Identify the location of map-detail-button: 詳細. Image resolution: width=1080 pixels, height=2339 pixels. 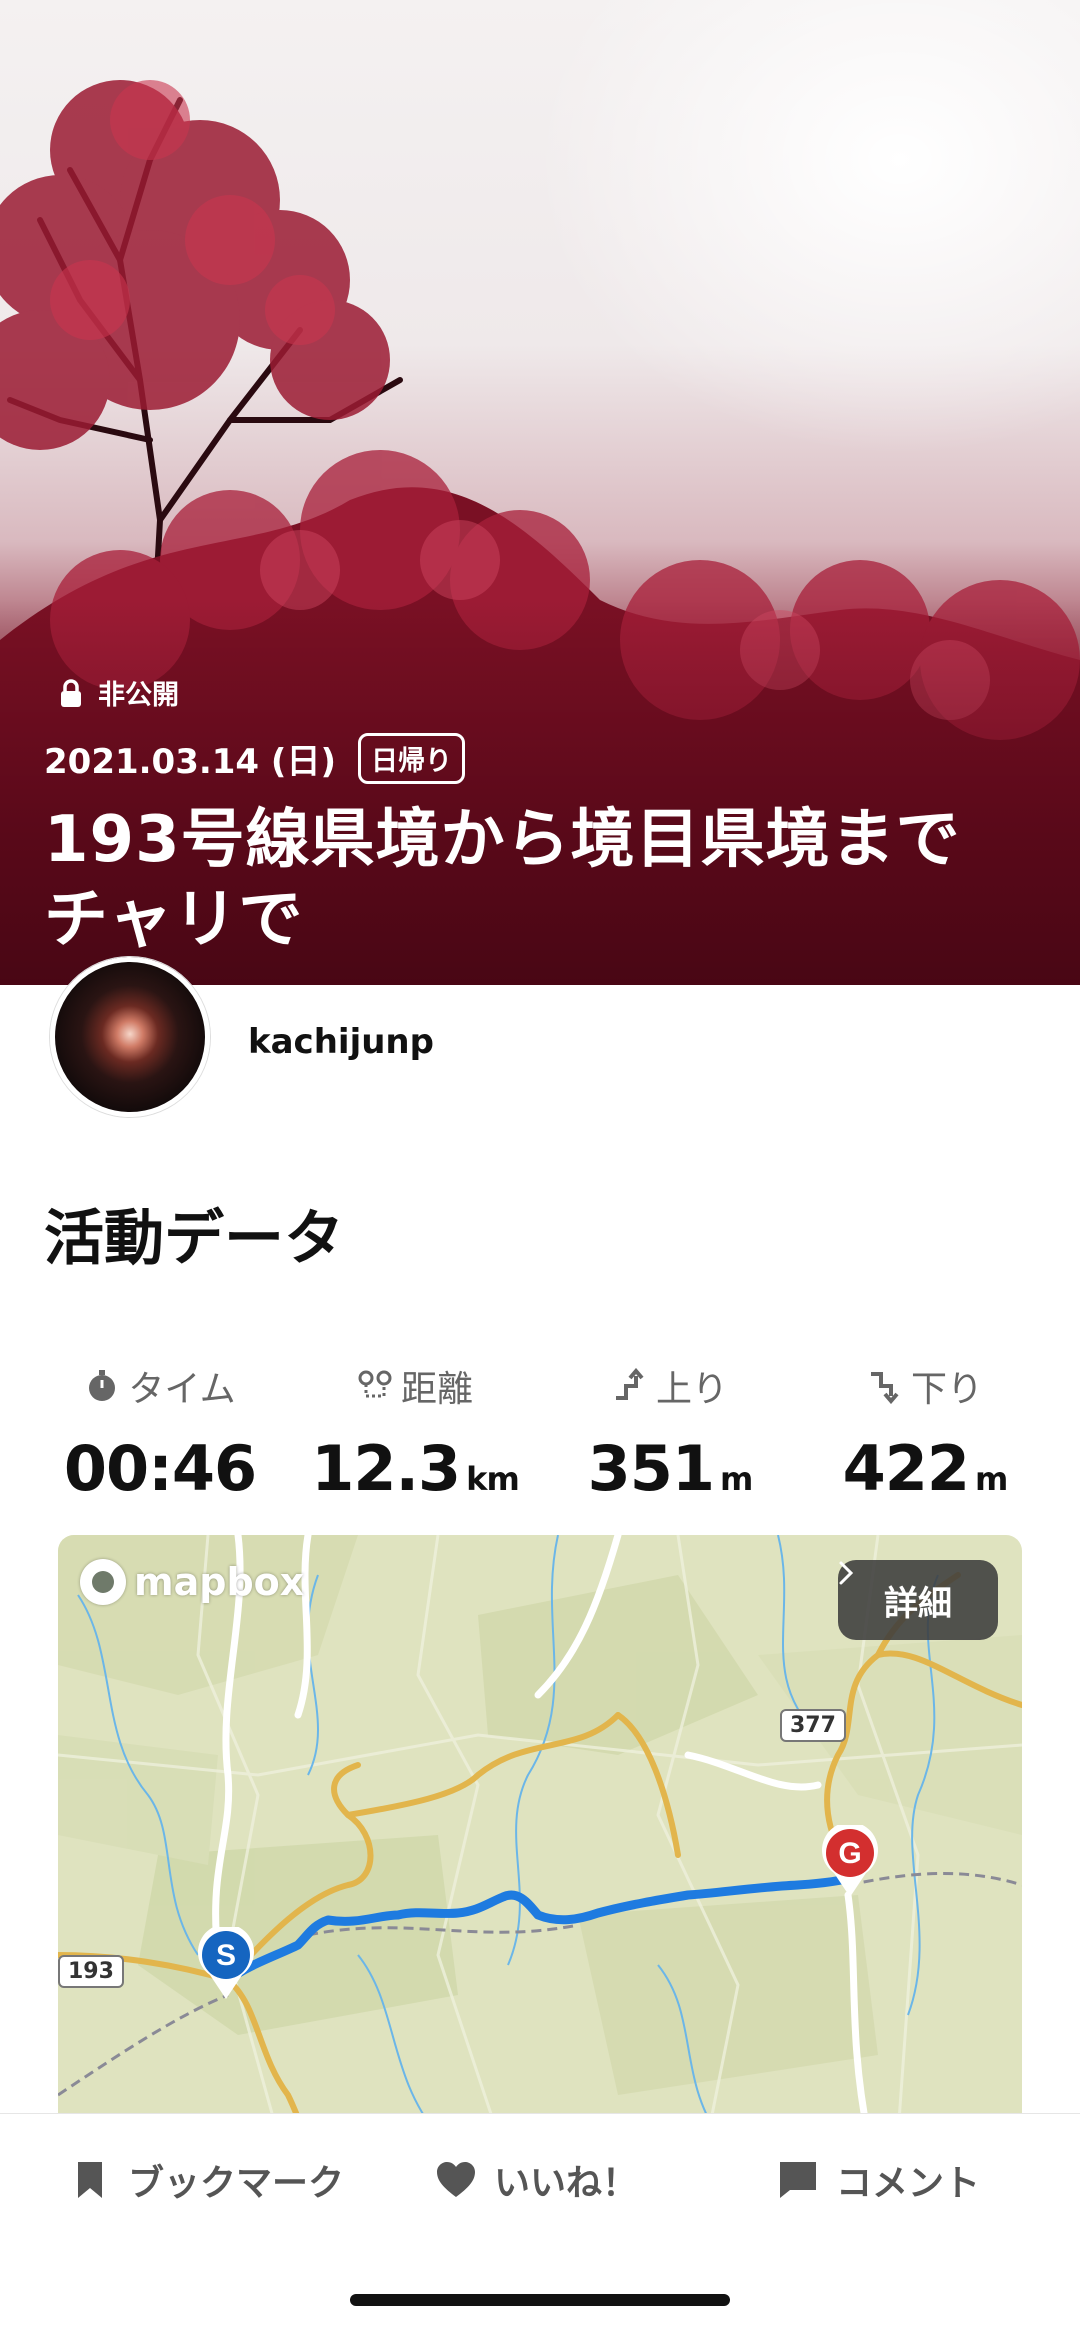
(918, 1600).